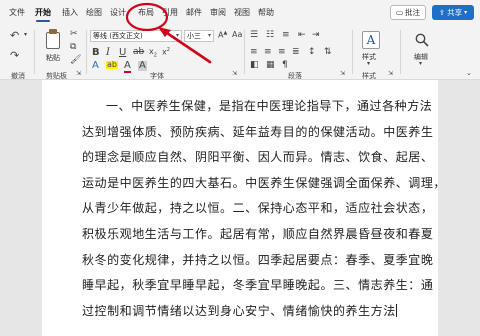 This screenshot has height=336, width=480. I want to click on font-size-value: 小三, so click(194, 36).